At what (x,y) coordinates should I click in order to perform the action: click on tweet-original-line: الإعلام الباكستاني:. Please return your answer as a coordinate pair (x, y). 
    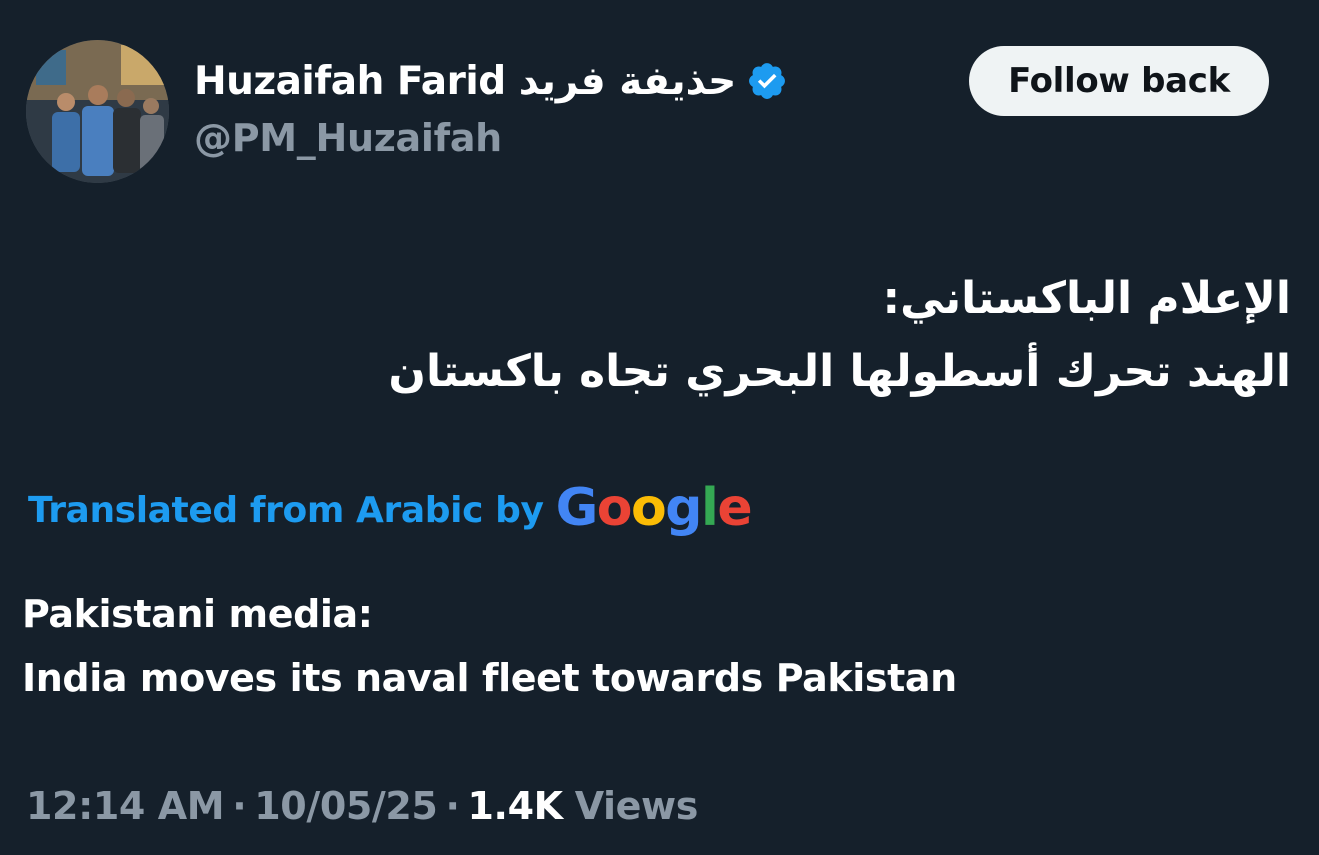
    Looking at the image, I should click on (1086, 298).